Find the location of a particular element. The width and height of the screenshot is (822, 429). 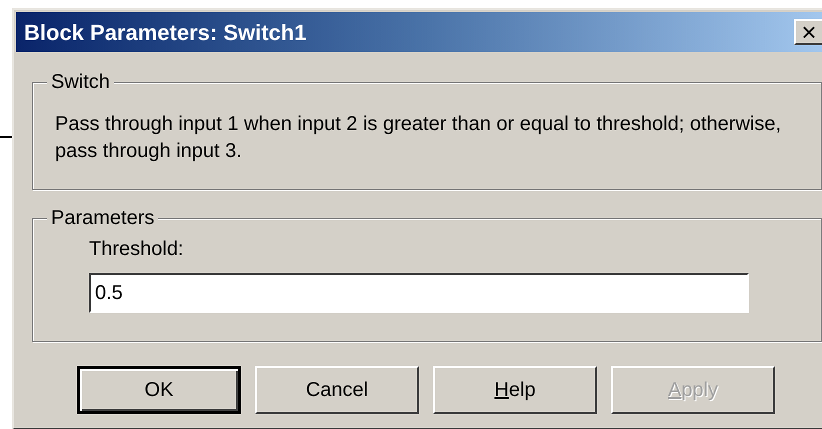

window-title: Block Parameters: Switch1 is located at coordinates (165, 32).